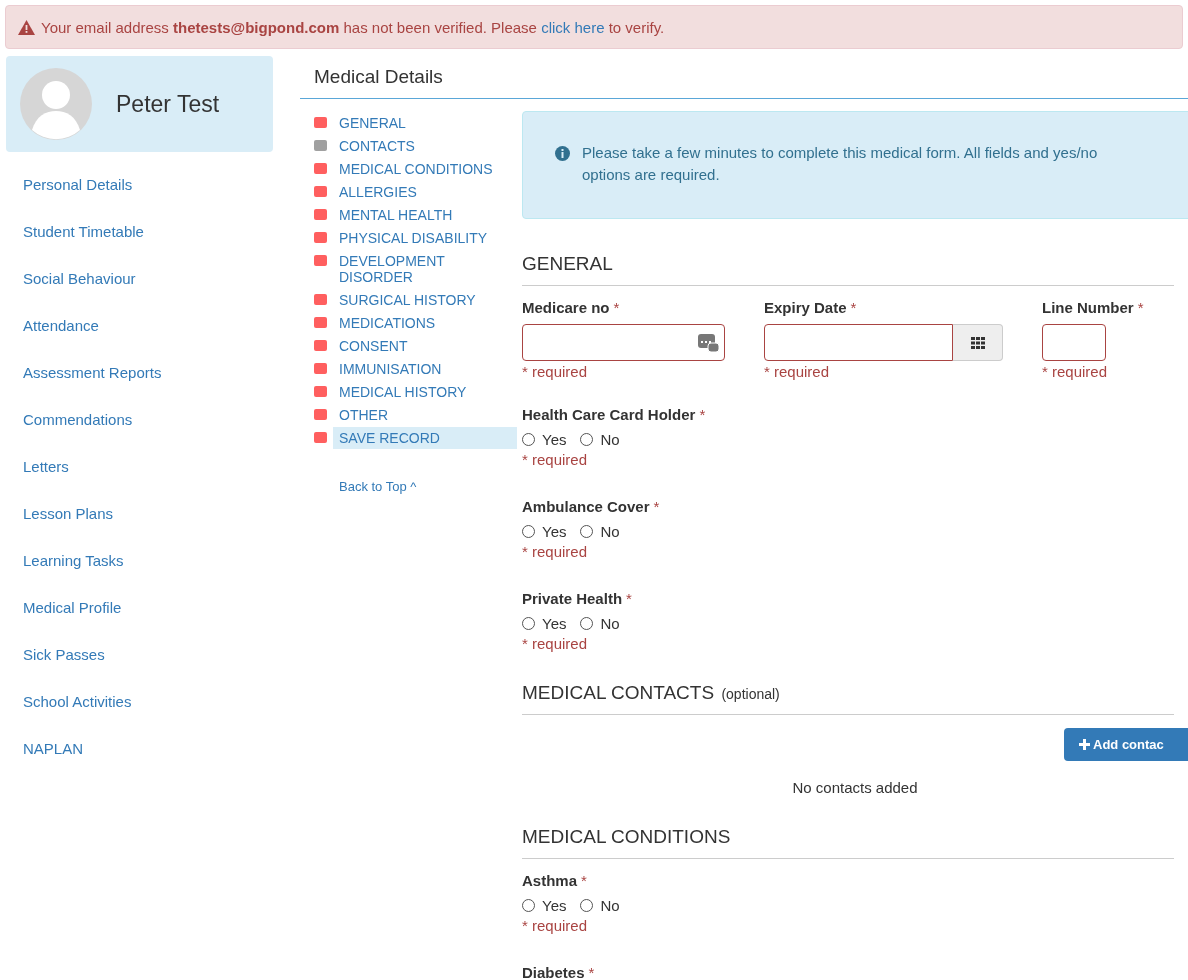  What do you see at coordinates (855, 787) in the screenshot?
I see `empty-message: No contacts added` at bounding box center [855, 787].